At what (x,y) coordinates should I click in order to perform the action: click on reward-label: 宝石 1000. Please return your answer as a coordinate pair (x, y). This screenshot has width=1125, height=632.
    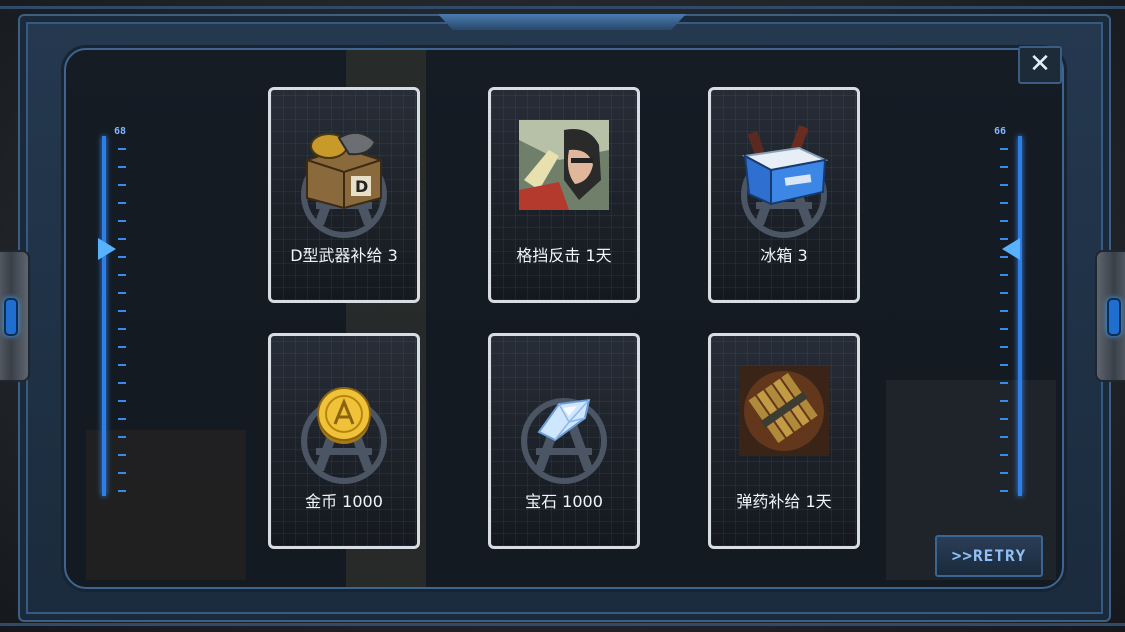
    Looking at the image, I should click on (564, 501).